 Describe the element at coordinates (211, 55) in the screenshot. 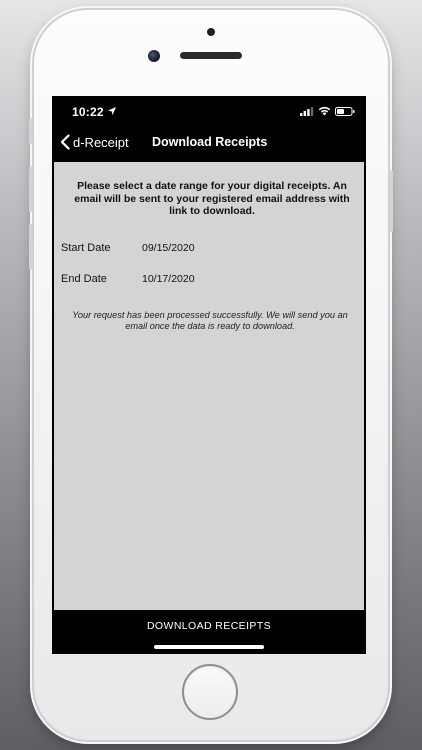

I see `earpiece-speaker` at that location.